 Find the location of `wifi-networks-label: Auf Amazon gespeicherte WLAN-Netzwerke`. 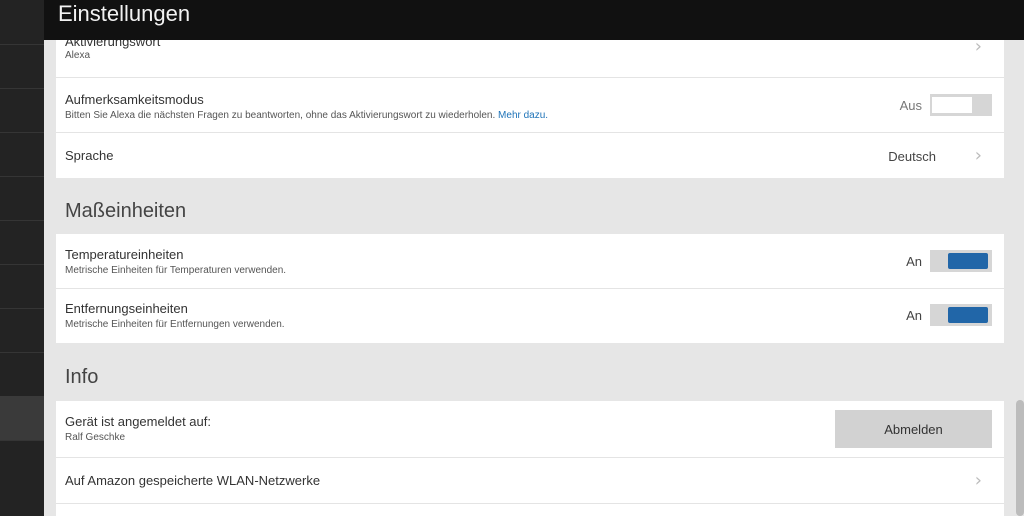

wifi-networks-label: Auf Amazon gespeicherte WLAN-Netzwerke is located at coordinates (193, 480).